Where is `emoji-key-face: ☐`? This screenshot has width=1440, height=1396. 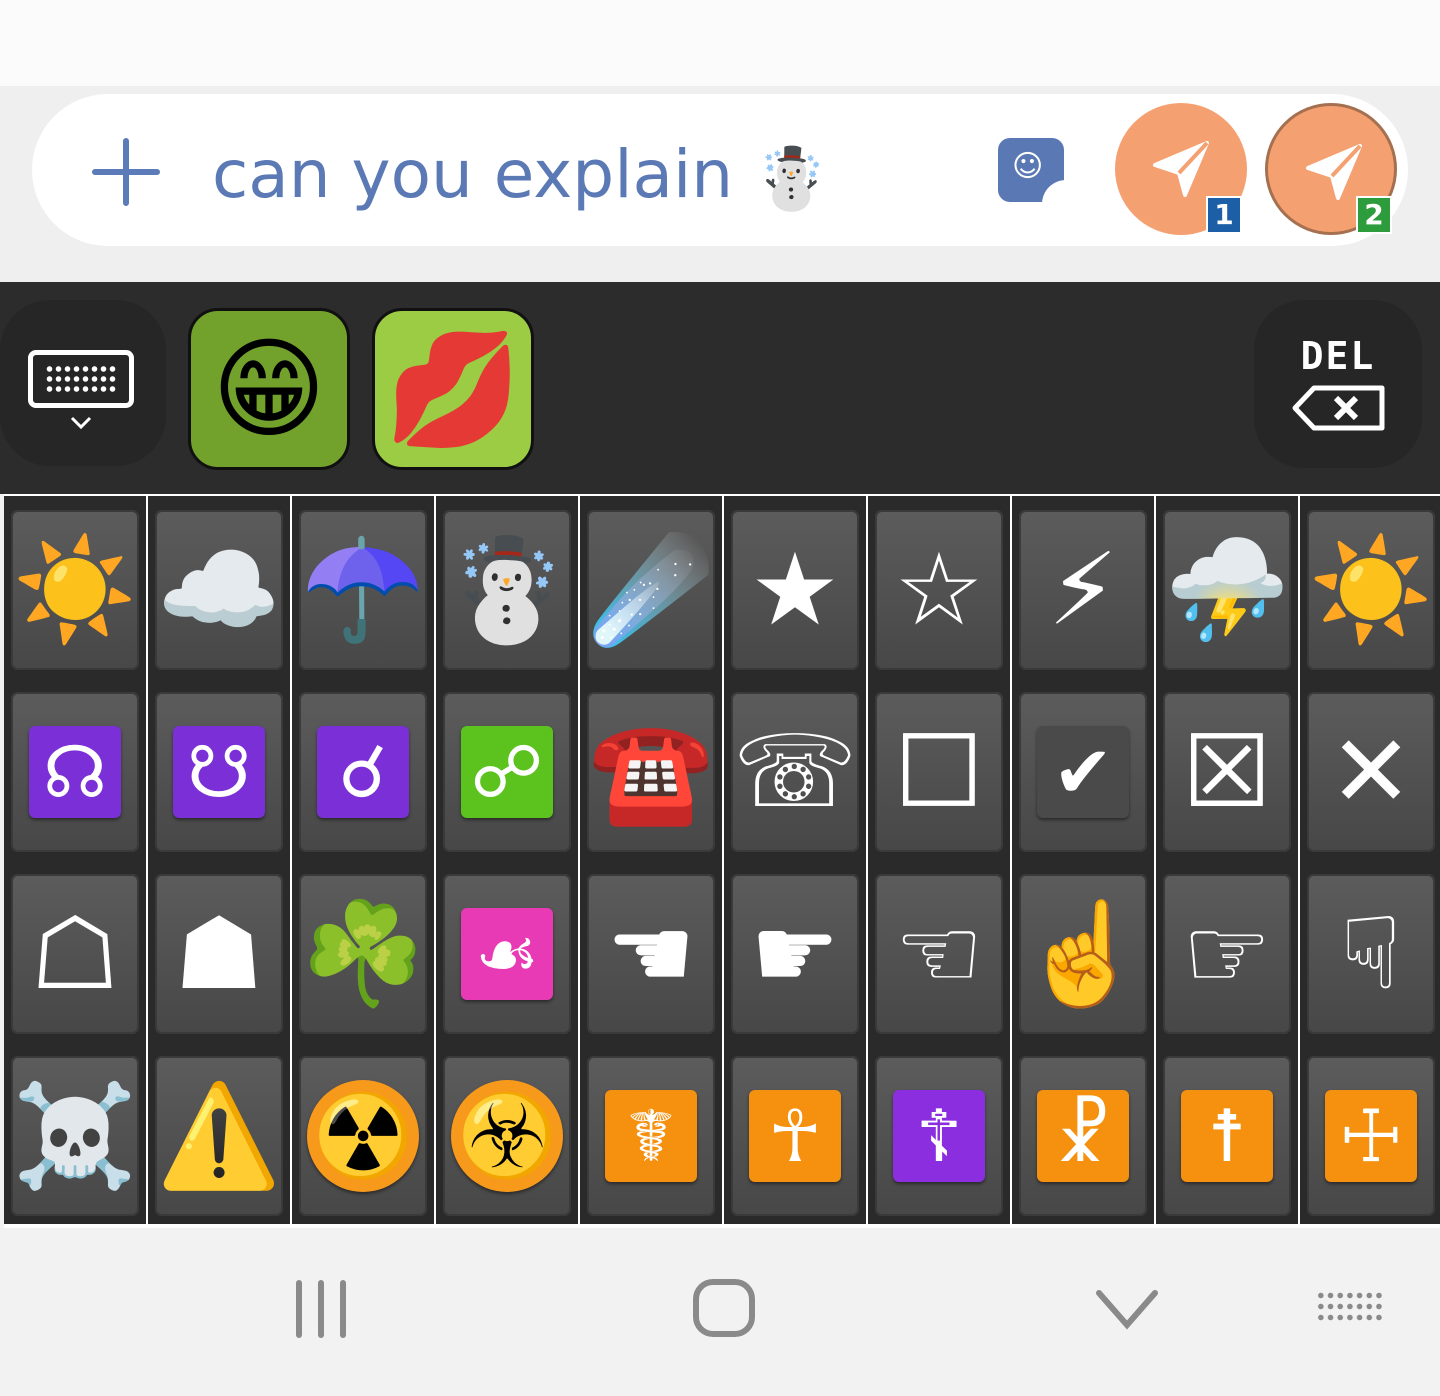
emoji-key-face: ☐ is located at coordinates (939, 772).